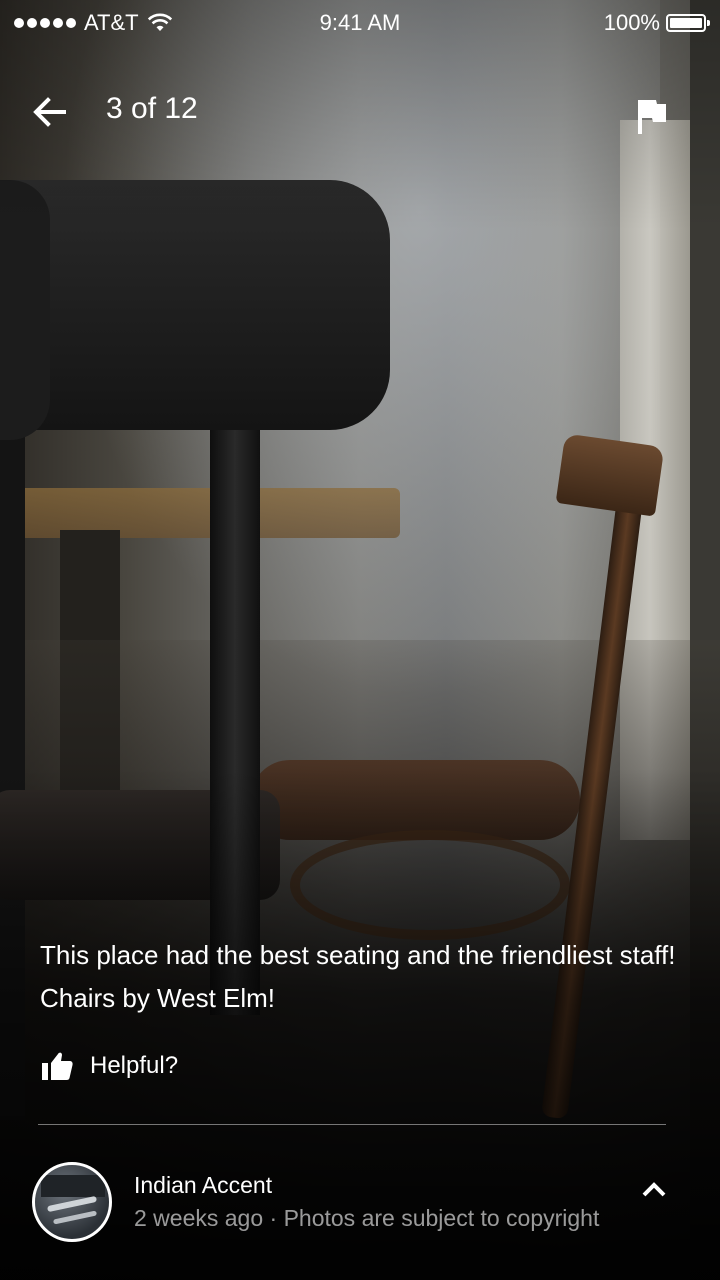  Describe the element at coordinates (360, 21) in the screenshot. I see `status-bar: AT&T 9:41 AM 100%` at that location.